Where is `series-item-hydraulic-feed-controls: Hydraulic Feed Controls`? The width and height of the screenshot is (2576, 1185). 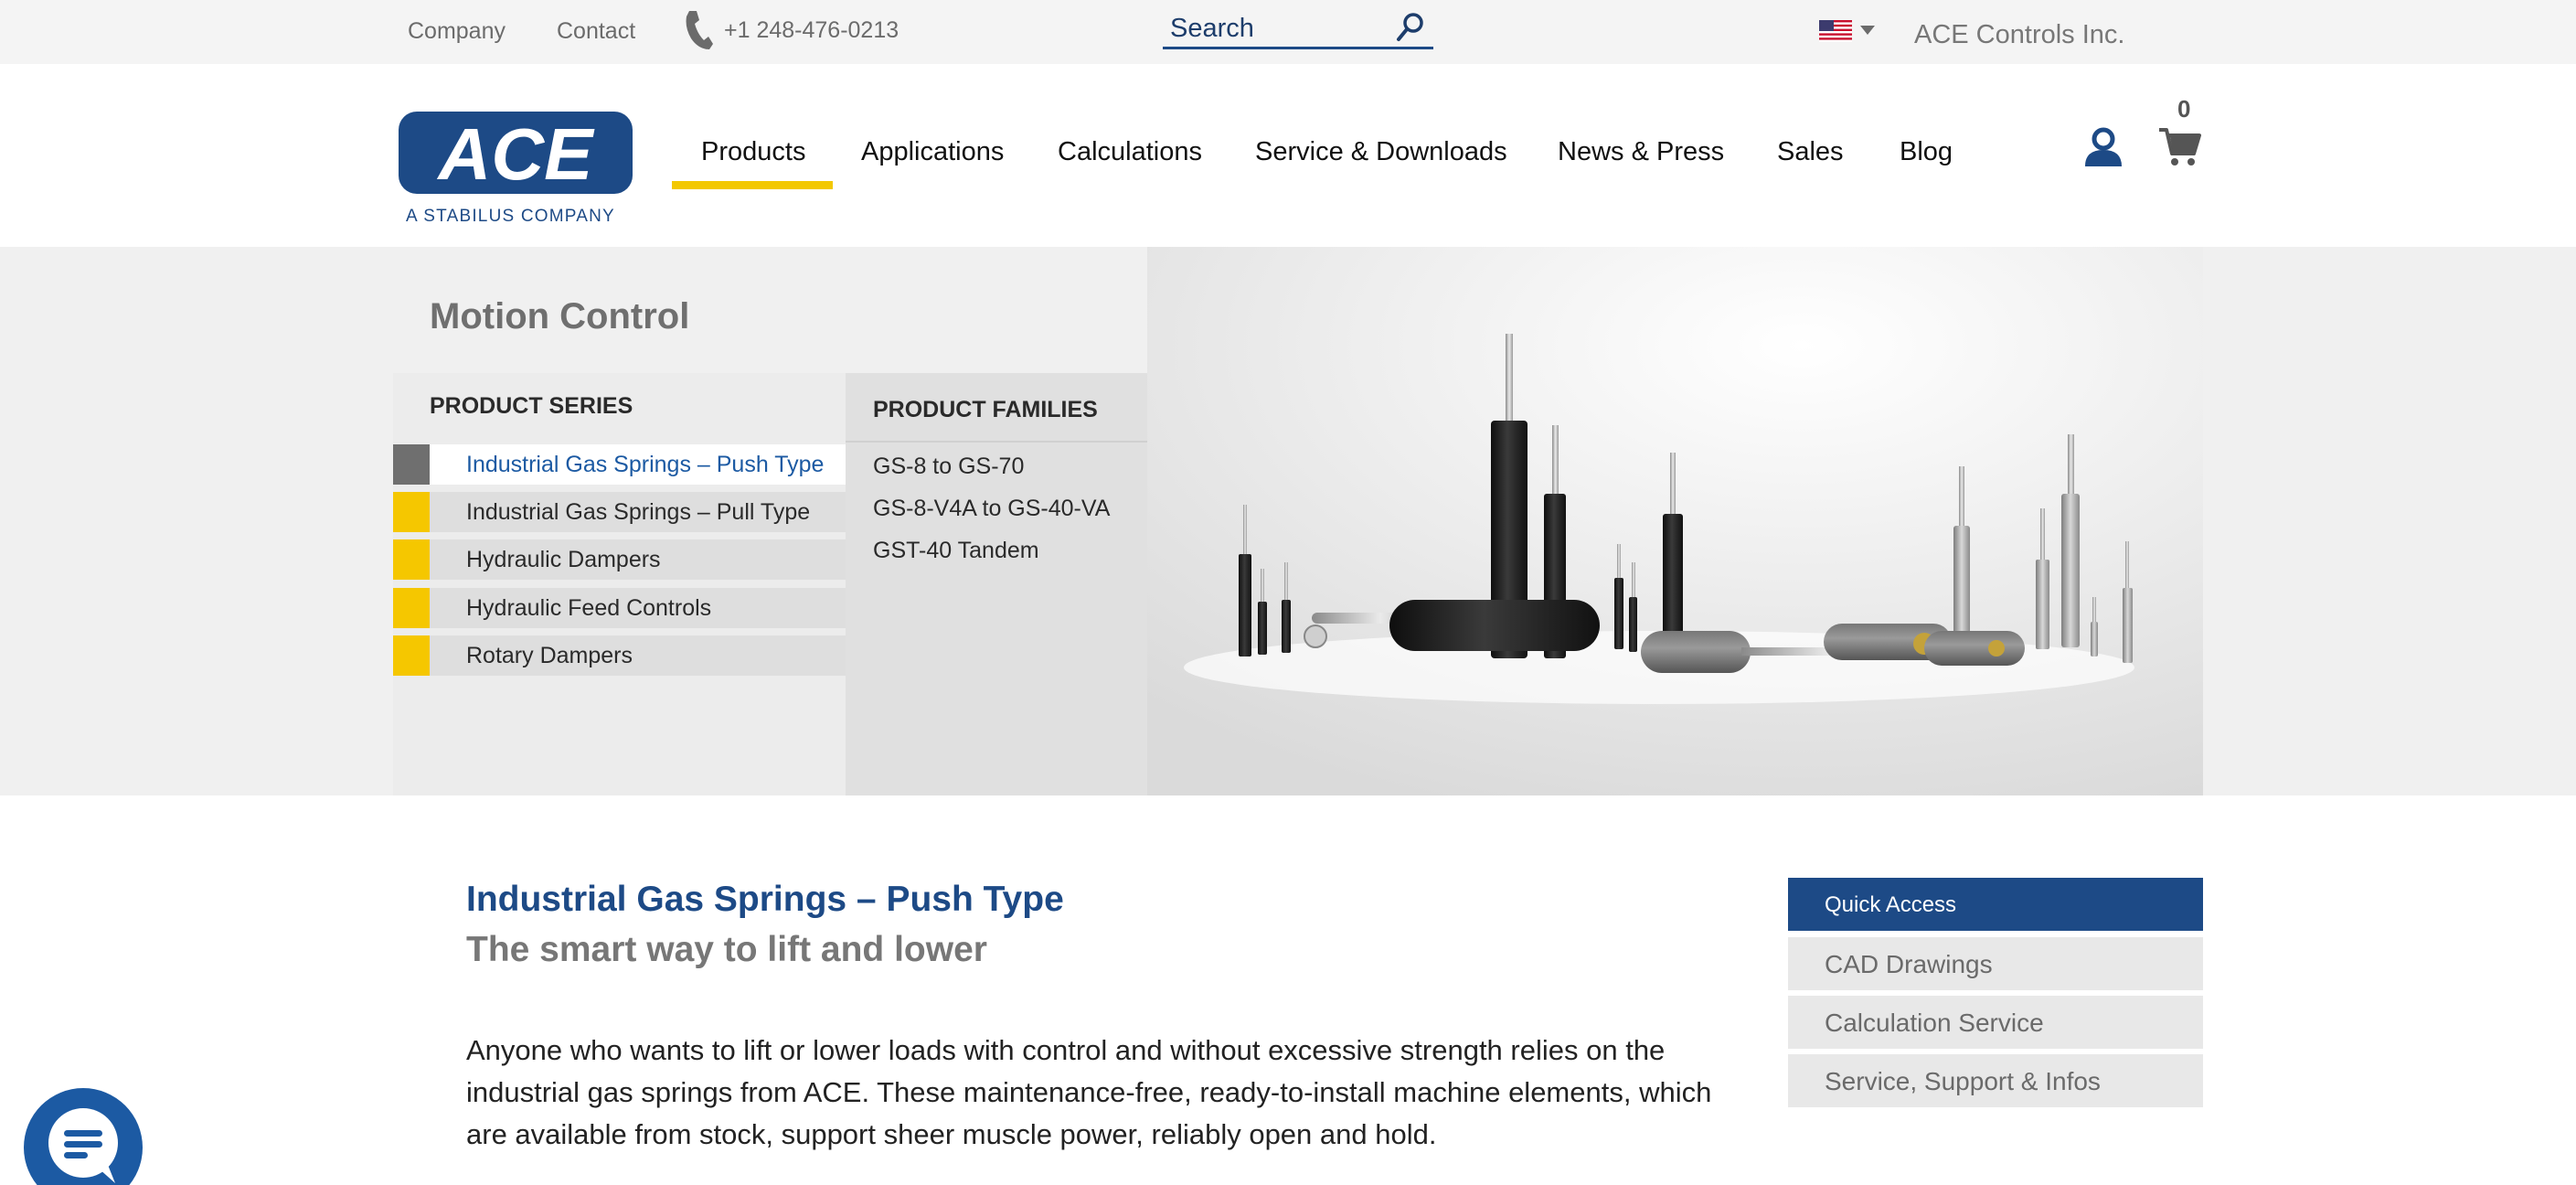 series-item-hydraulic-feed-controls: Hydraulic Feed Controls is located at coordinates (619, 608).